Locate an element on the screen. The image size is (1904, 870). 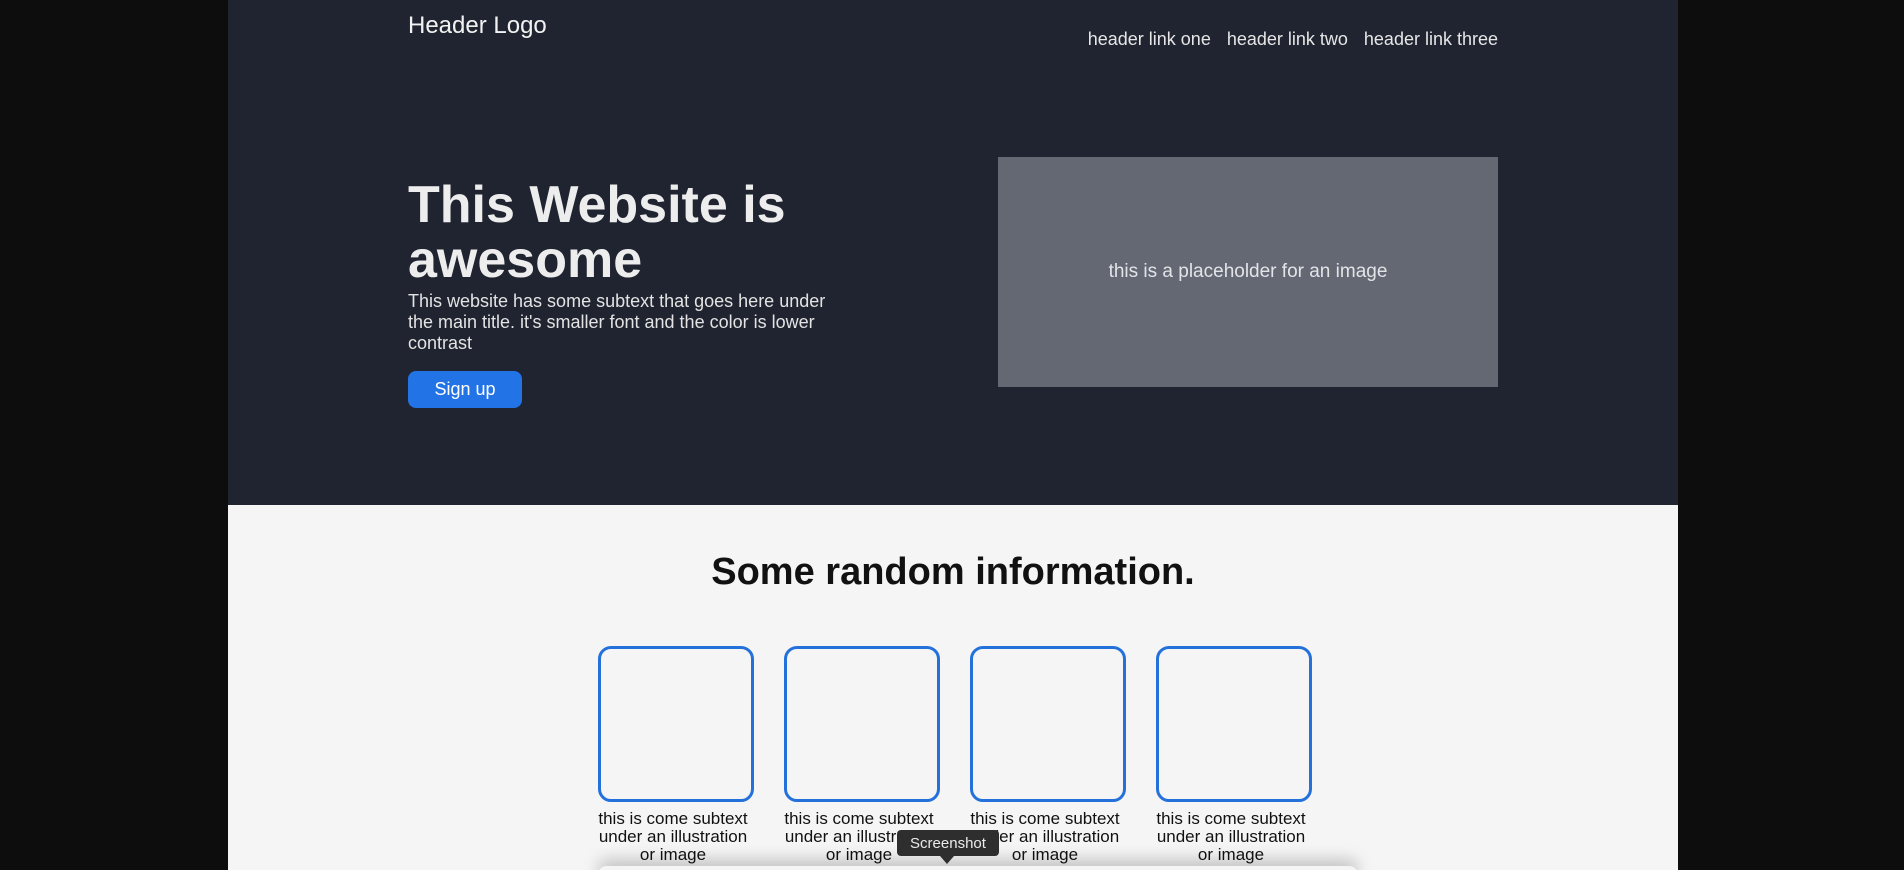
header-link-three: header link three is located at coordinates (1431, 39).